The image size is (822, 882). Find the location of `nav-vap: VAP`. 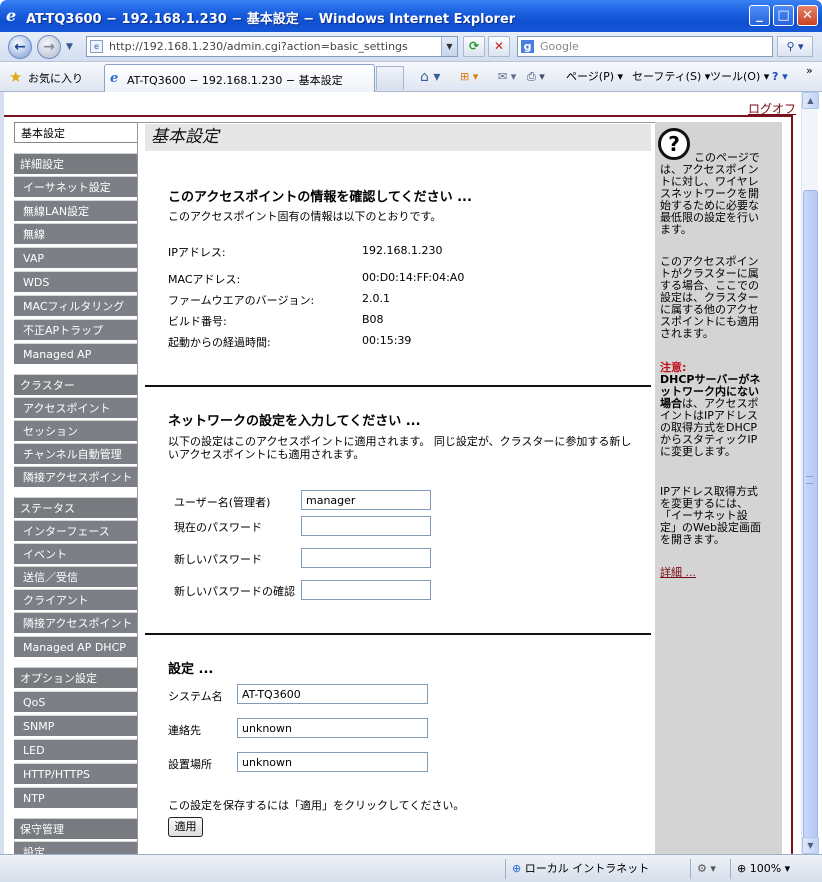

nav-vap: VAP is located at coordinates (75, 257).